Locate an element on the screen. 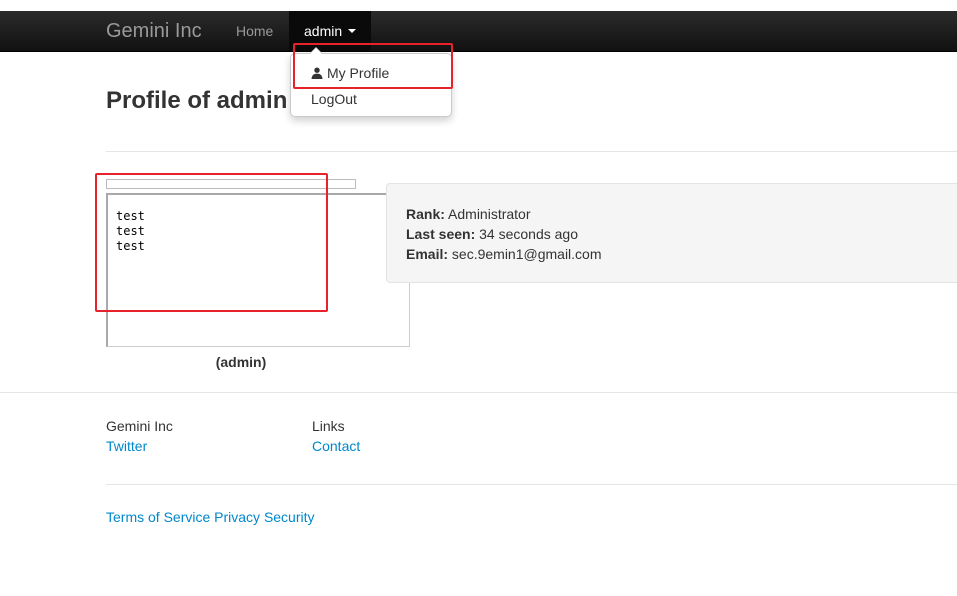  page-title: Profile of admin is located at coordinates (197, 100).